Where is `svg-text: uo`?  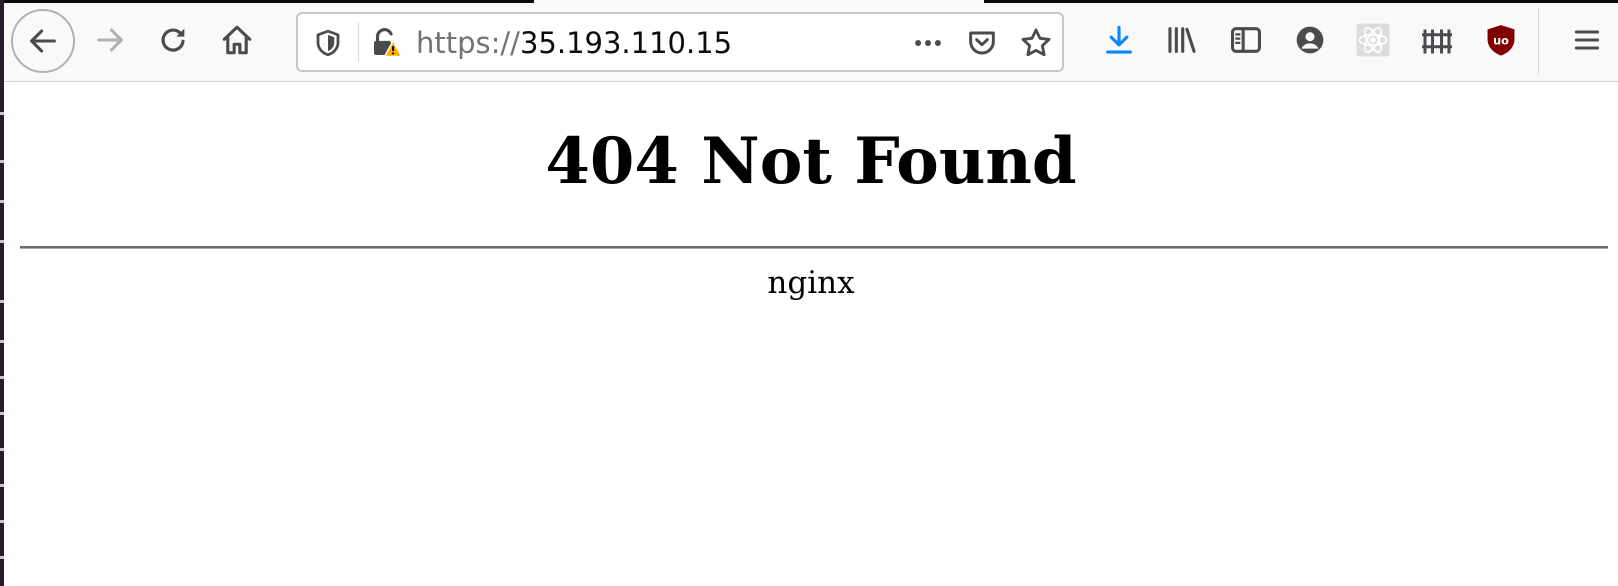
svg-text: uo is located at coordinates (1501, 40).